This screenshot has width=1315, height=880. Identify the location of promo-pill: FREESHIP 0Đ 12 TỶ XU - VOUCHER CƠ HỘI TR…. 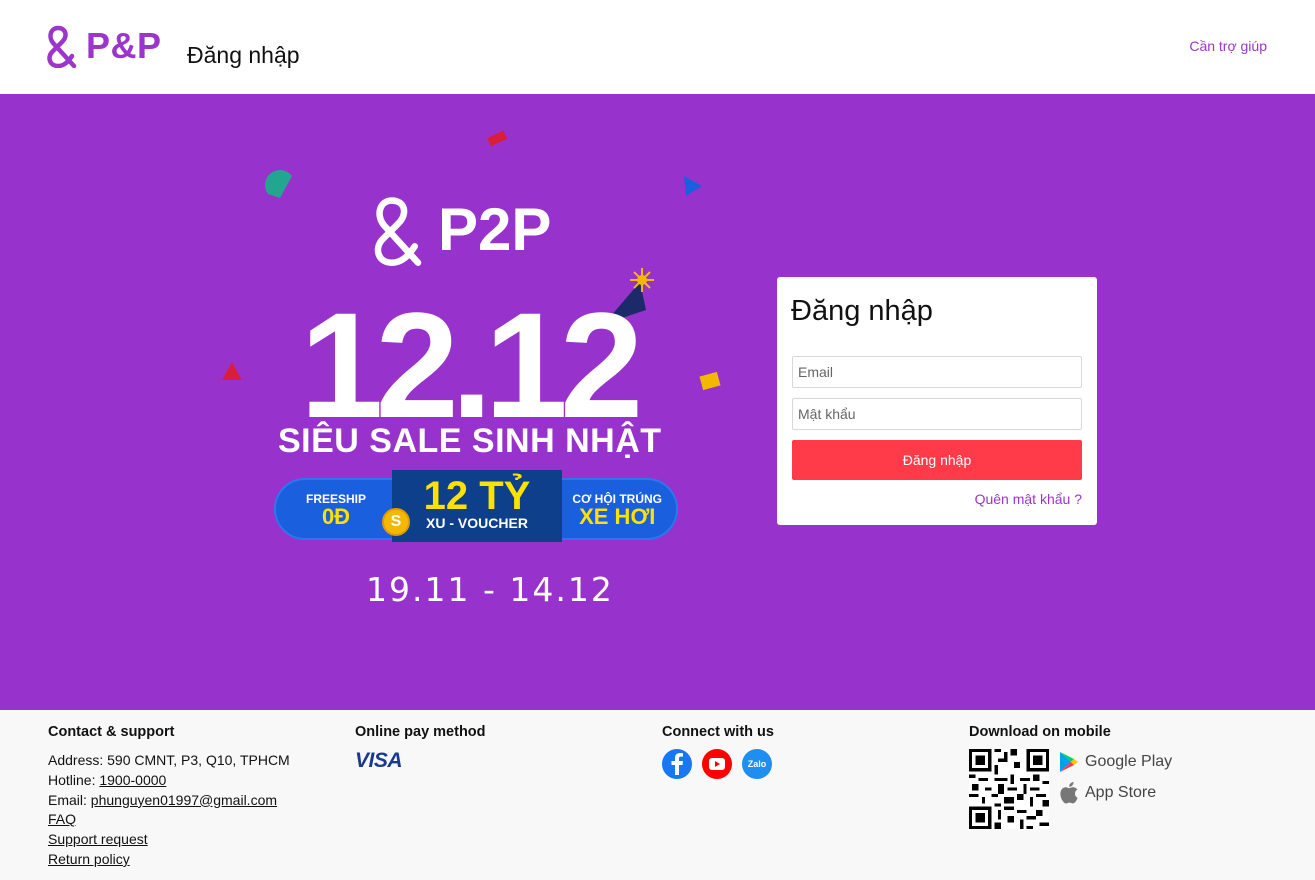
(476, 506).